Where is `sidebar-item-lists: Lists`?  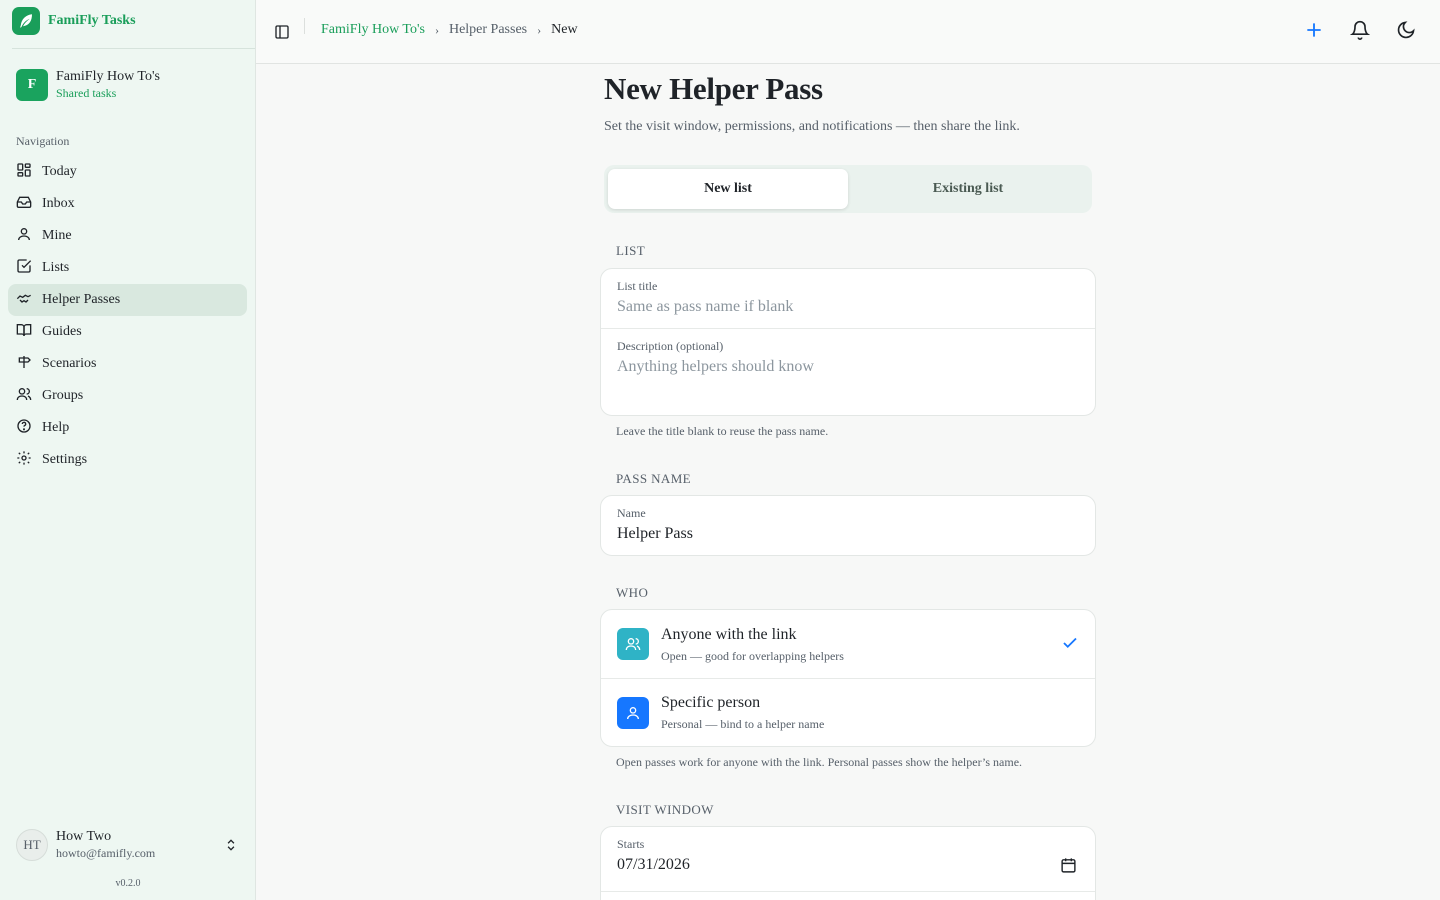
sidebar-item-lists: Lists is located at coordinates (127, 268).